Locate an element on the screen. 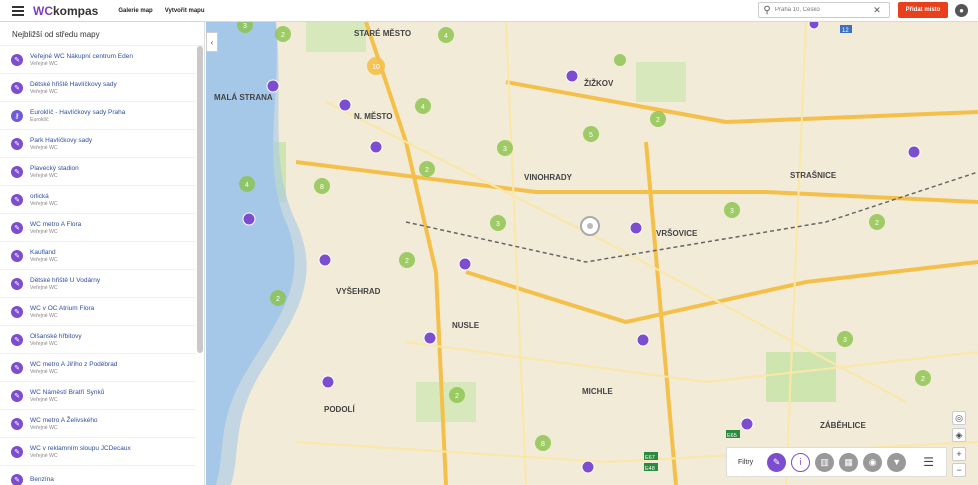  cluster-marker: 5 is located at coordinates (591, 134).